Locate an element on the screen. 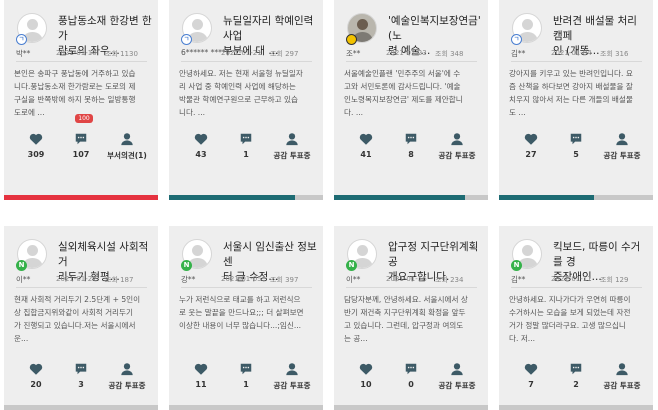 This screenshot has height=410, width=658. comment-button: 3 is located at coordinates (81, 375).